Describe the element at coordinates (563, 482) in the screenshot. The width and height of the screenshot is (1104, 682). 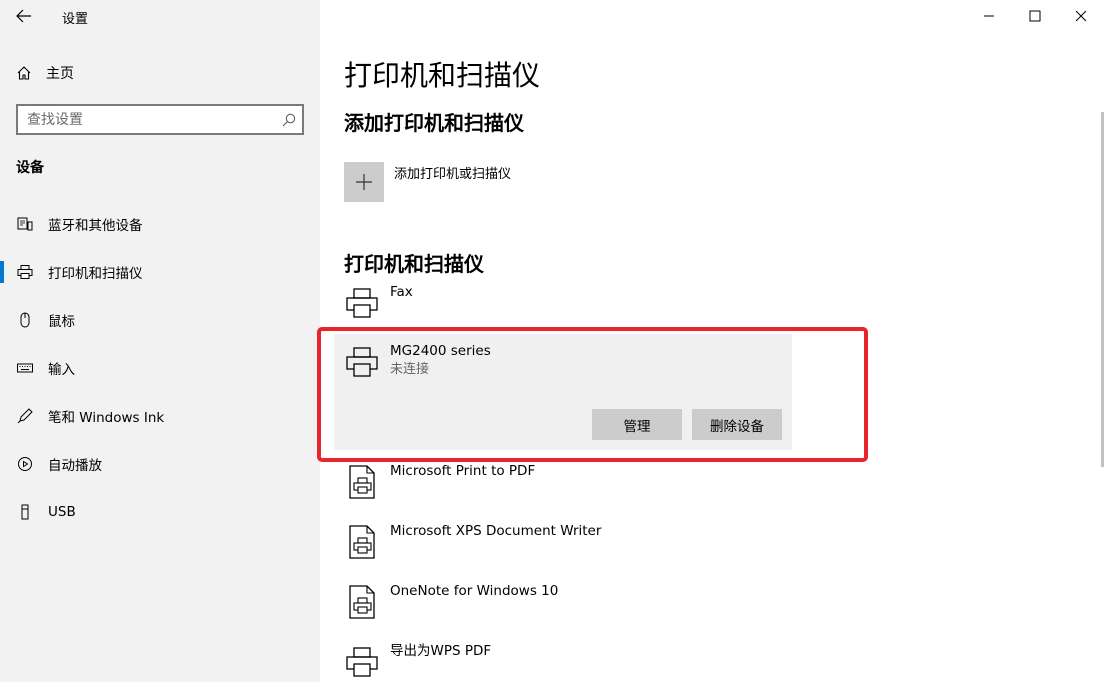
I see `device-item: Microsoft Print to PDF` at that location.